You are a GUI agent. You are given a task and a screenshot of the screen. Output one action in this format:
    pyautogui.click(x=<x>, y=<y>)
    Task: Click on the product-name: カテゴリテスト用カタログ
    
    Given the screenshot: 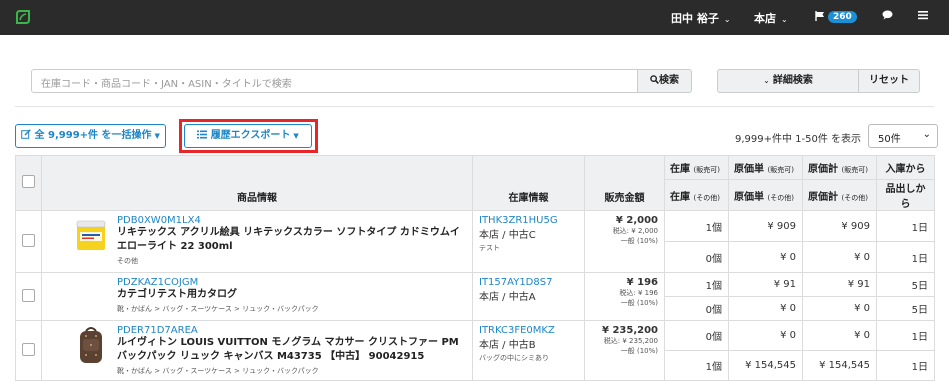 What is the action you would take?
    pyautogui.click(x=177, y=294)
    